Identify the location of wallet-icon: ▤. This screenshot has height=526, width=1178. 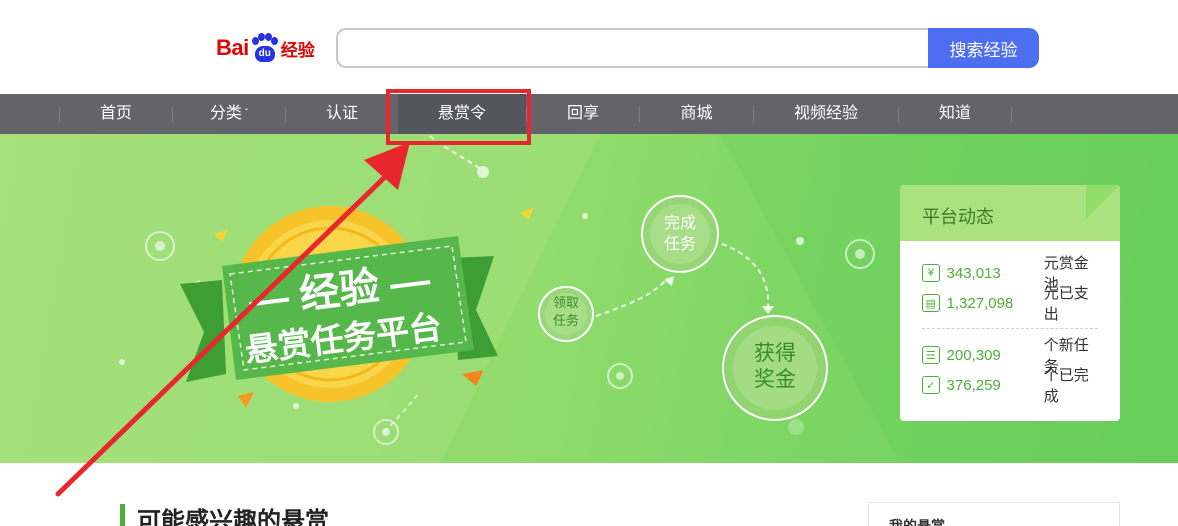
(931, 303).